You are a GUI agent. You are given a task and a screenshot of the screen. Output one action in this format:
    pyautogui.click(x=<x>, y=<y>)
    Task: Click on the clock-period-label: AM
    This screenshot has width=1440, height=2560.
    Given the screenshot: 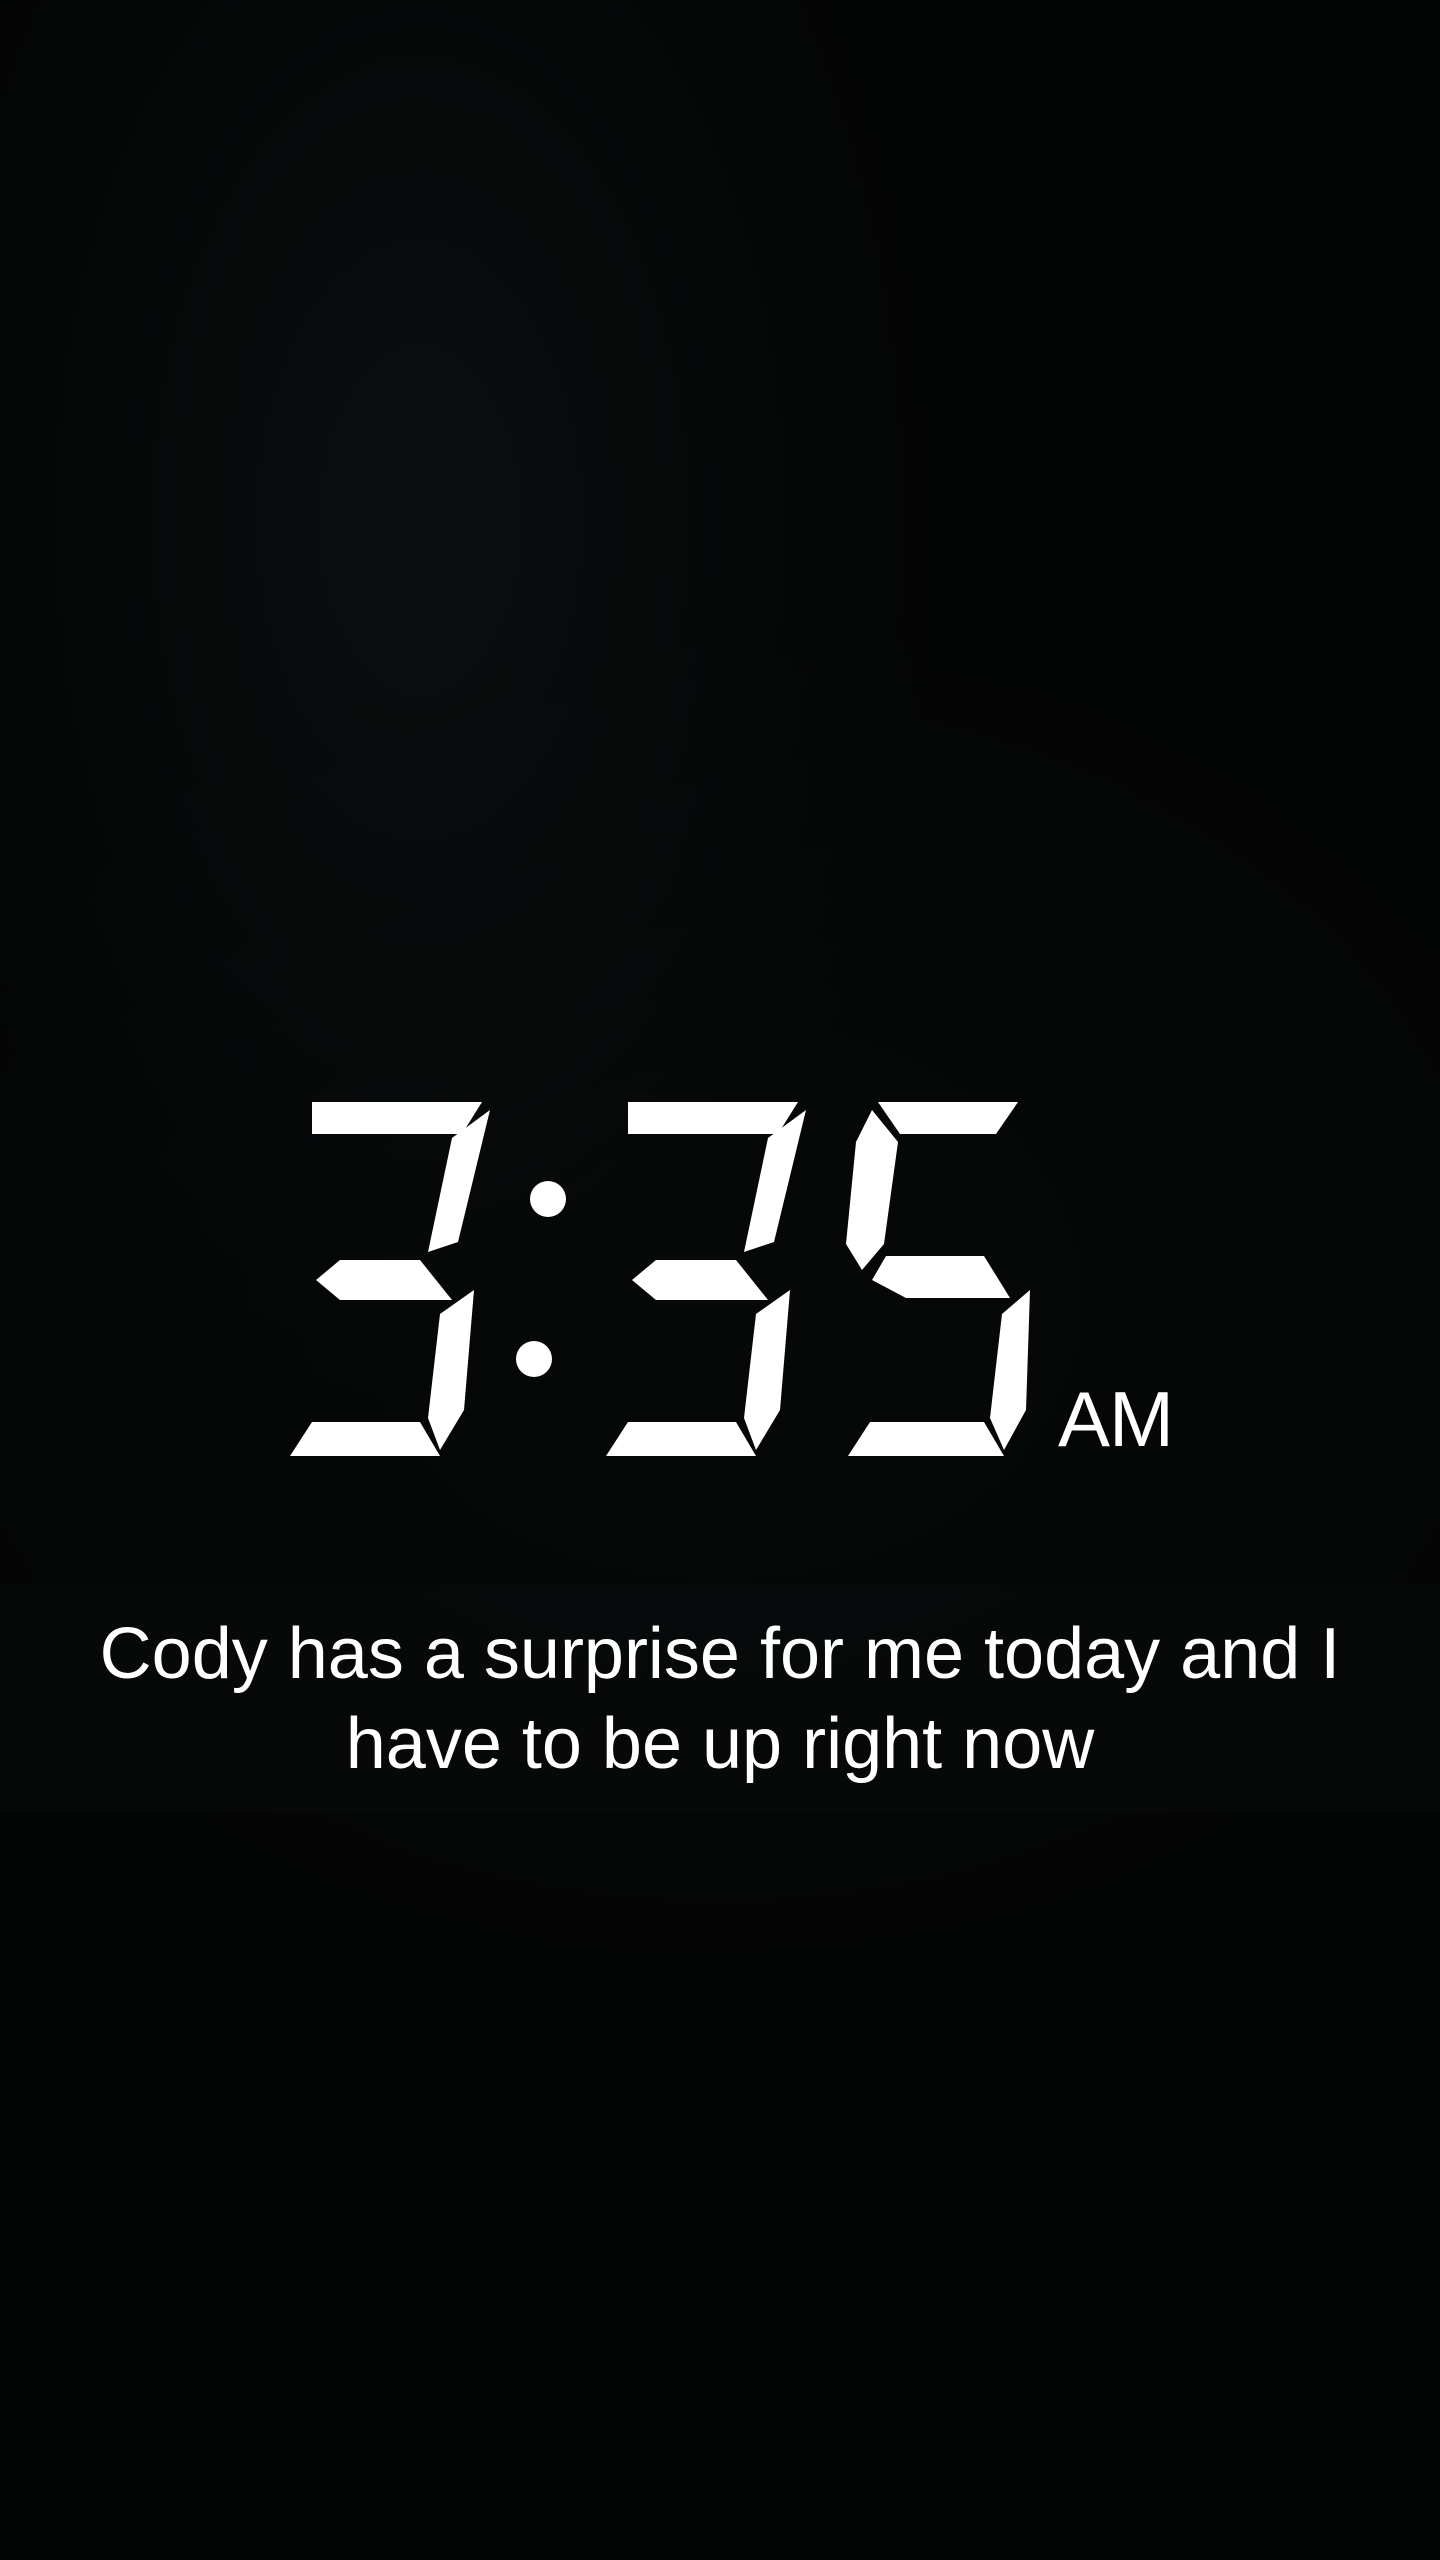 What is the action you would take?
    pyautogui.click(x=1116, y=1419)
    